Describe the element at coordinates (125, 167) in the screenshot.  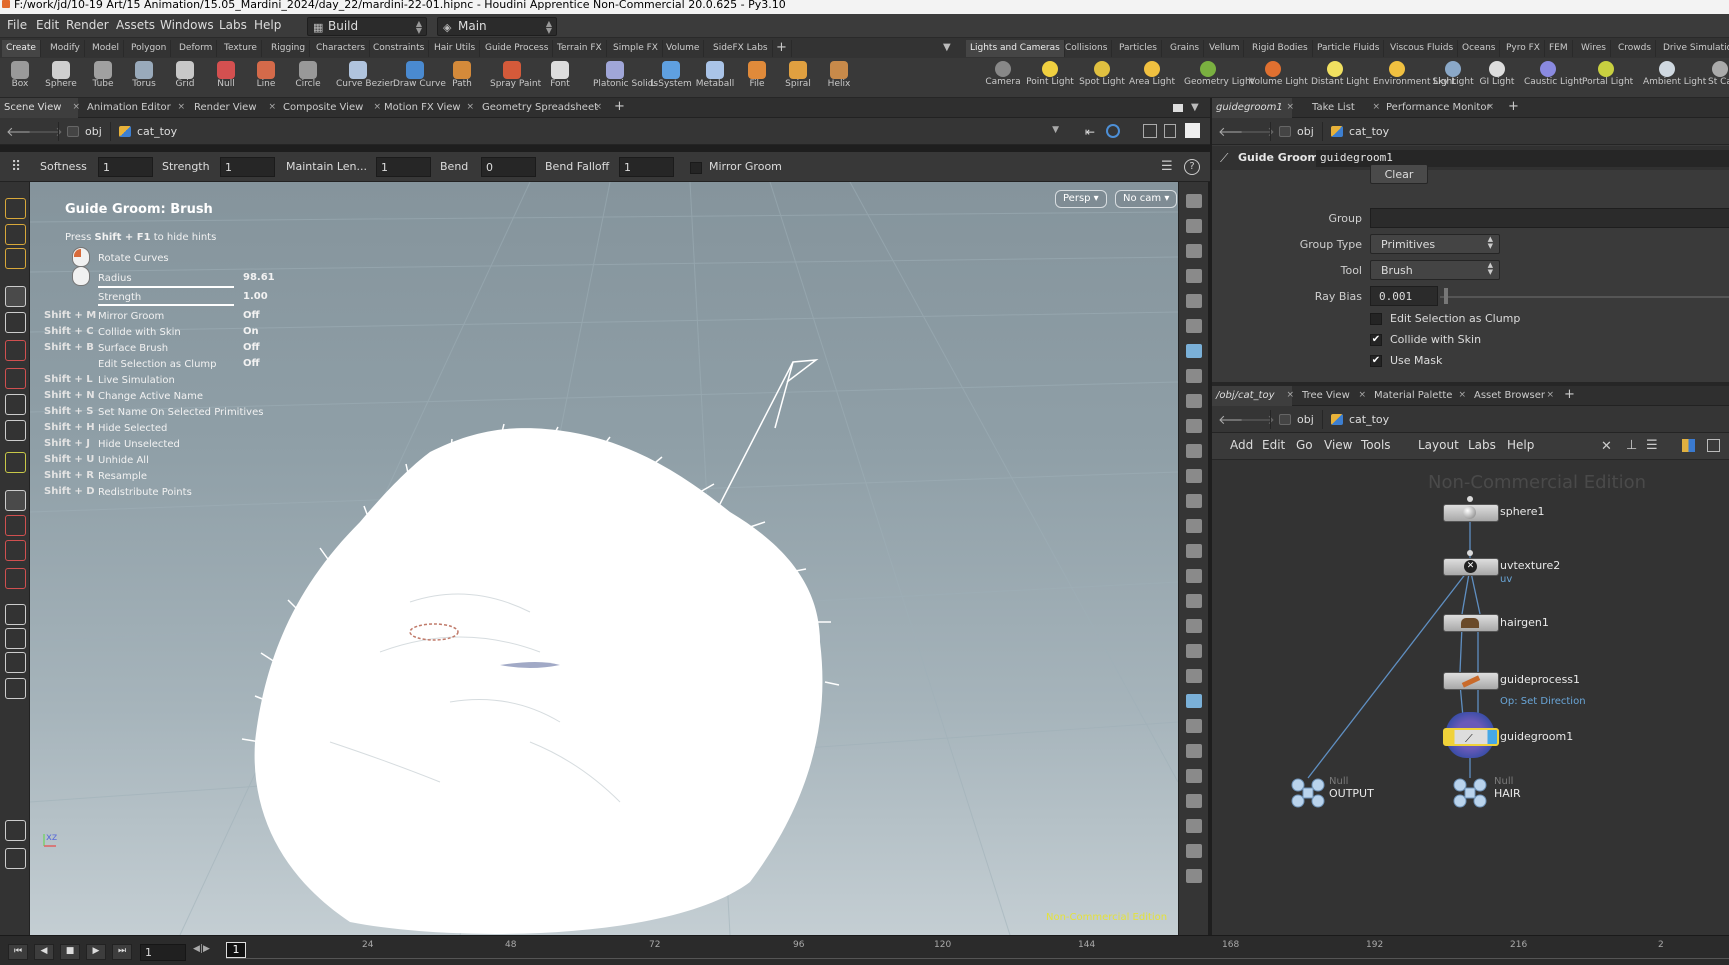
I see `softness-field: 1` at that location.